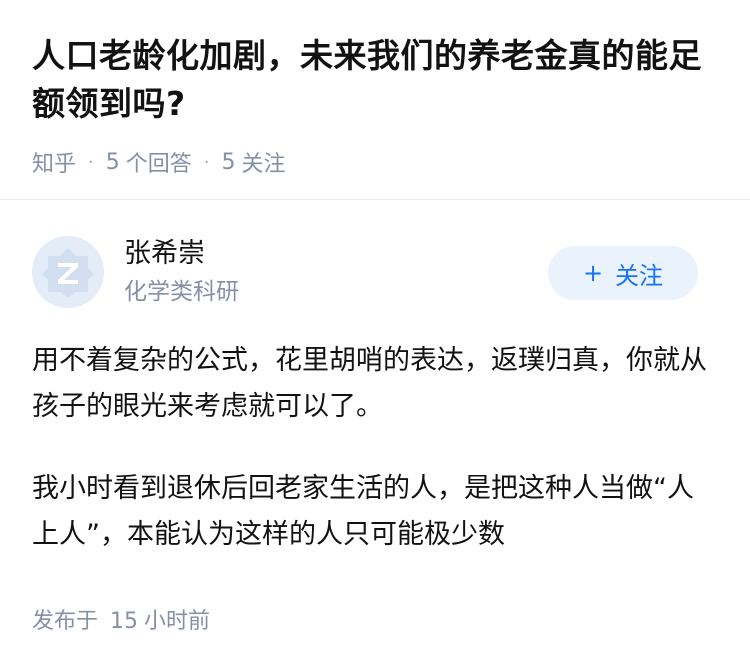 The image size is (750, 670). Describe the element at coordinates (65, 621) in the screenshot. I see `published-label: 发布于` at that location.